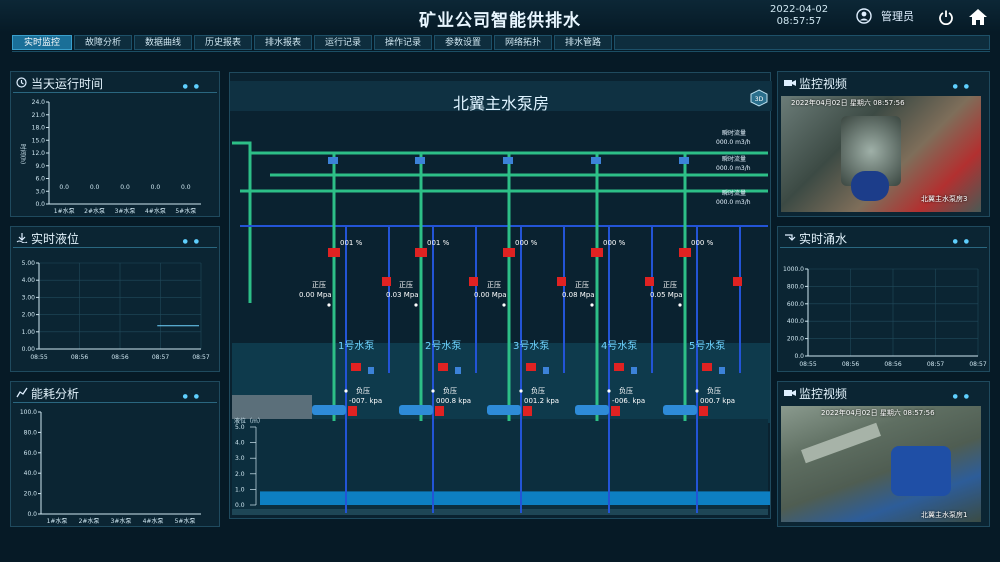 Image resolution: width=1000 pixels, height=562 pixels. I want to click on tab-4: 排水报表, so click(283, 42).